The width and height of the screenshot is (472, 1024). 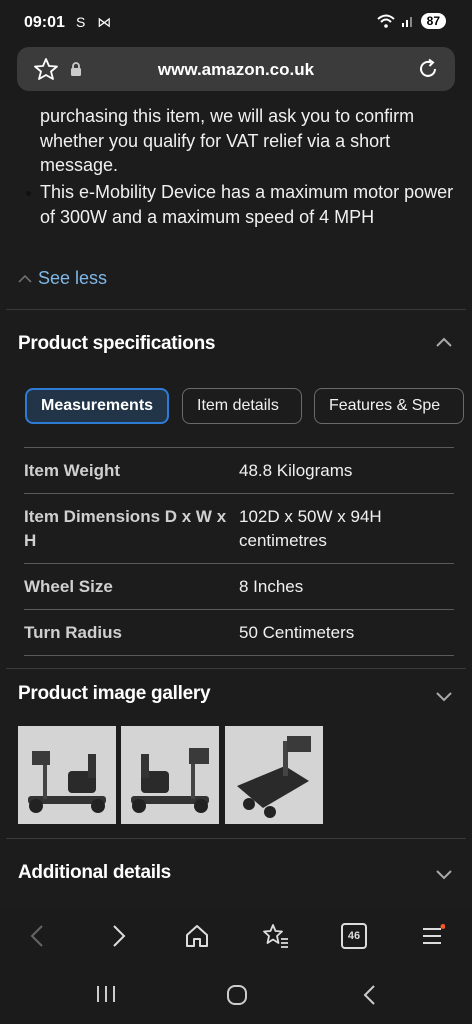 What do you see at coordinates (370, 995) in the screenshot?
I see `system-back-icon` at bounding box center [370, 995].